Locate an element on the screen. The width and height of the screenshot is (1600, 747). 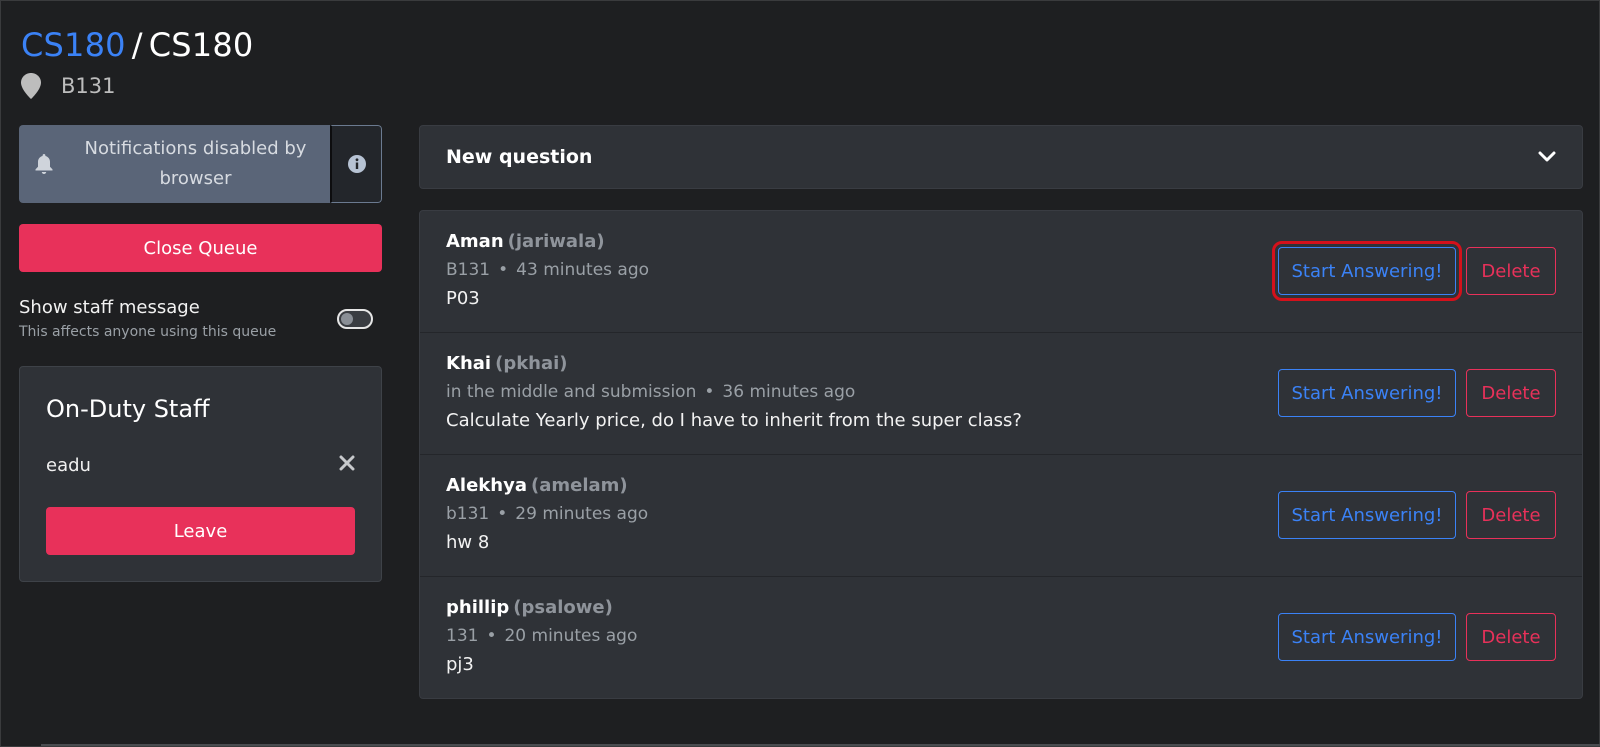
question-location: b131 is located at coordinates (468, 514).